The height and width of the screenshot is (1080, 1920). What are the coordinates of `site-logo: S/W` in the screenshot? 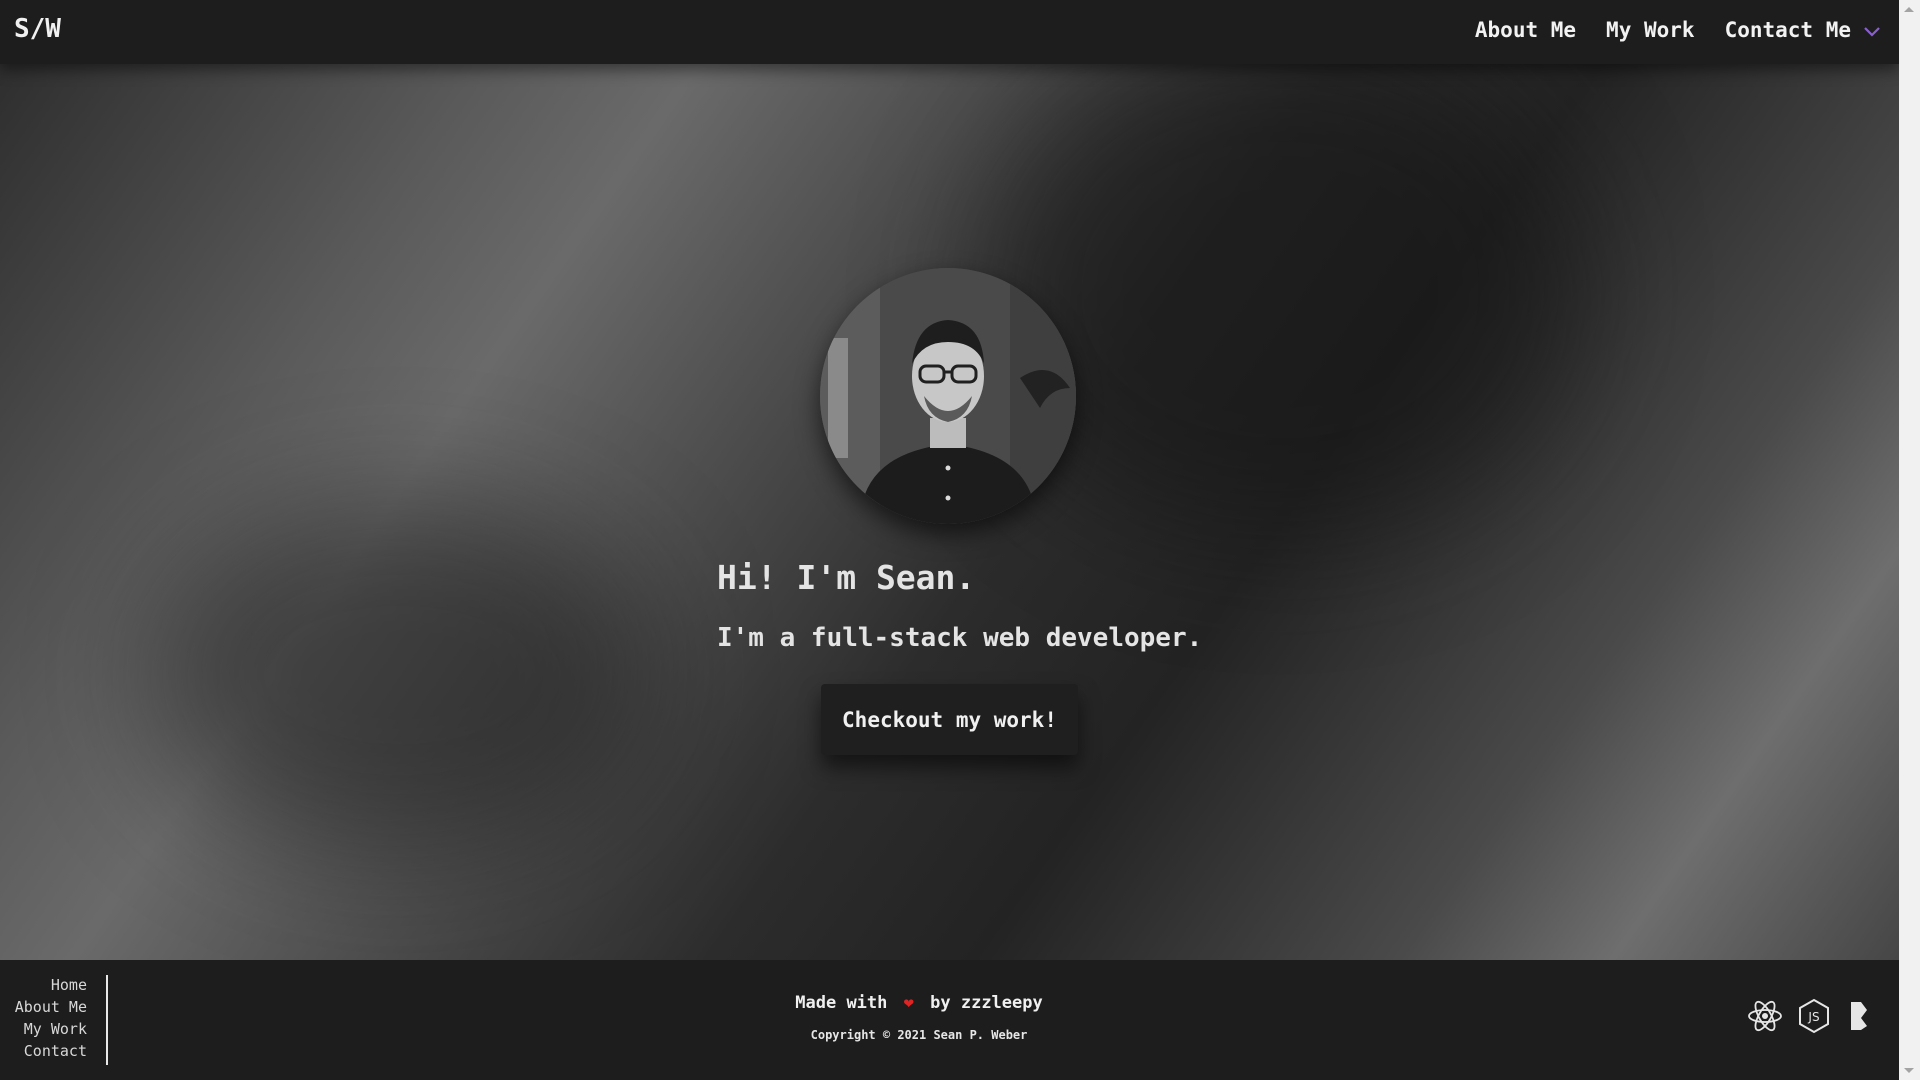 It's located at (37, 29).